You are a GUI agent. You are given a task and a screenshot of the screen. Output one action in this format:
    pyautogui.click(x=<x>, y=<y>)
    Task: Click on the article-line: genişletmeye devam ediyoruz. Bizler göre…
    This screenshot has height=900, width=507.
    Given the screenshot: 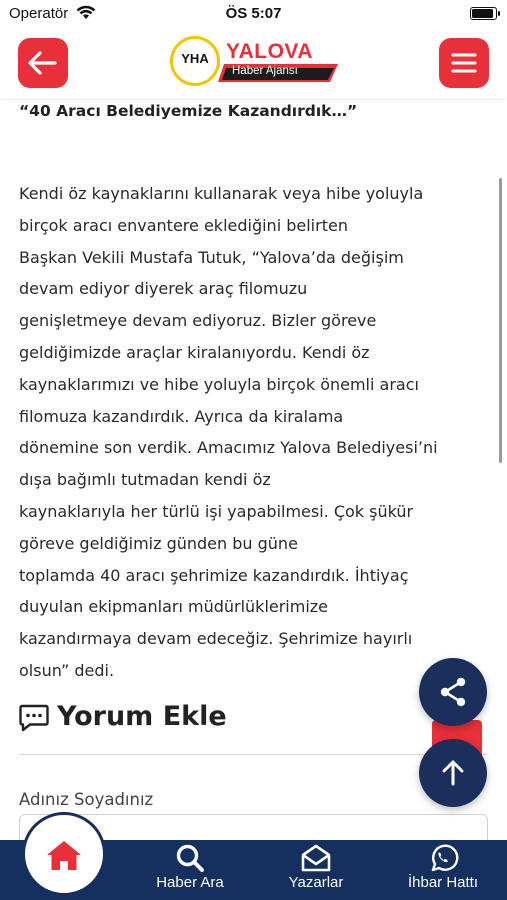 What is the action you would take?
    pyautogui.click(x=198, y=321)
    